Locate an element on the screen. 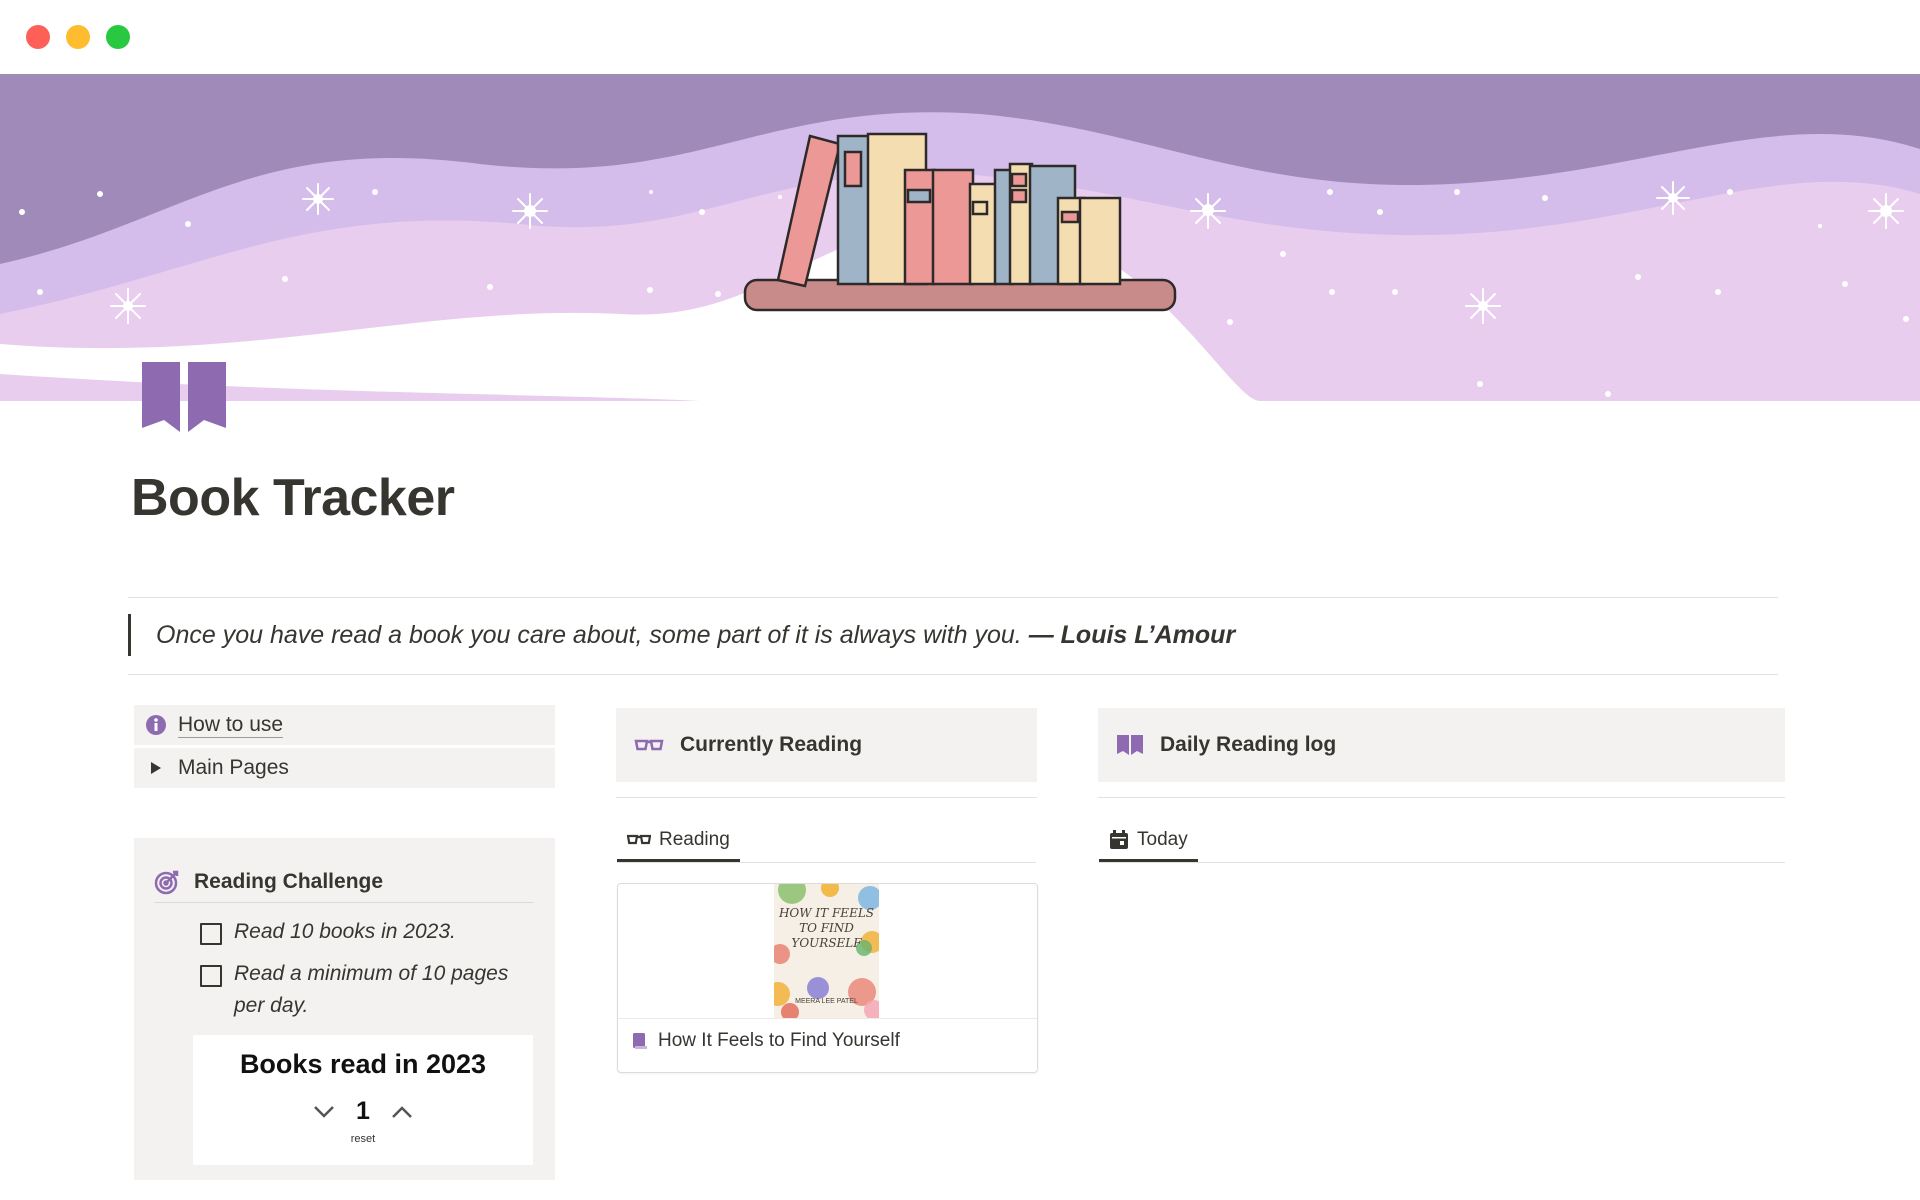 The width and height of the screenshot is (1920, 1200). maximize-window-button is located at coordinates (118, 37).